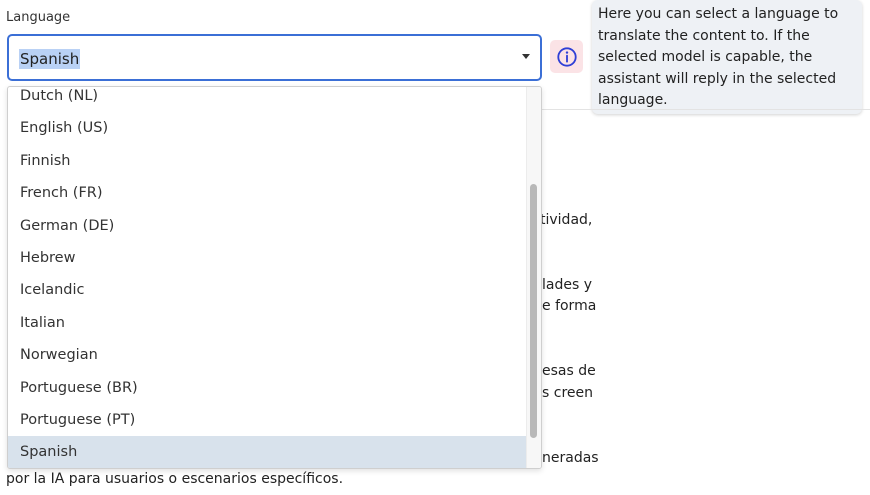 The height and width of the screenshot is (495, 870). Describe the element at coordinates (267, 388) in the screenshot. I see `language-option: Portuguese (BR)` at that location.